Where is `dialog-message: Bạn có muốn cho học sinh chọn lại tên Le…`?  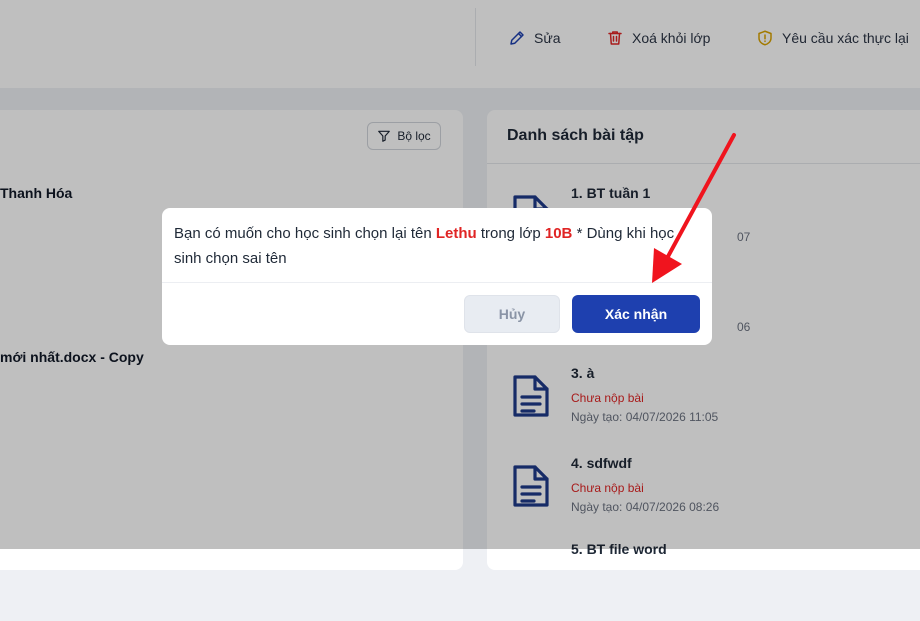
dialog-message: Bạn có muốn cho học sinh chọn lại tên Le… is located at coordinates (434, 246).